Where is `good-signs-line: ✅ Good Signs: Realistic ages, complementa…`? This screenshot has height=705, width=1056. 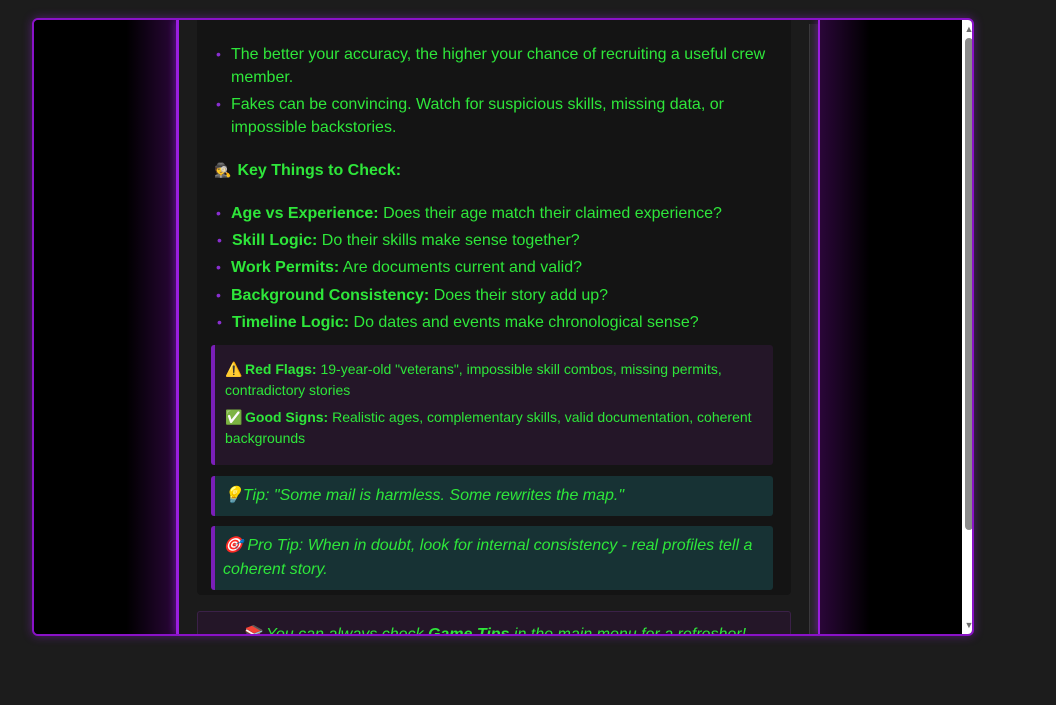
good-signs-line: ✅ Good Signs: Realistic ages, complementa… is located at coordinates (489, 428).